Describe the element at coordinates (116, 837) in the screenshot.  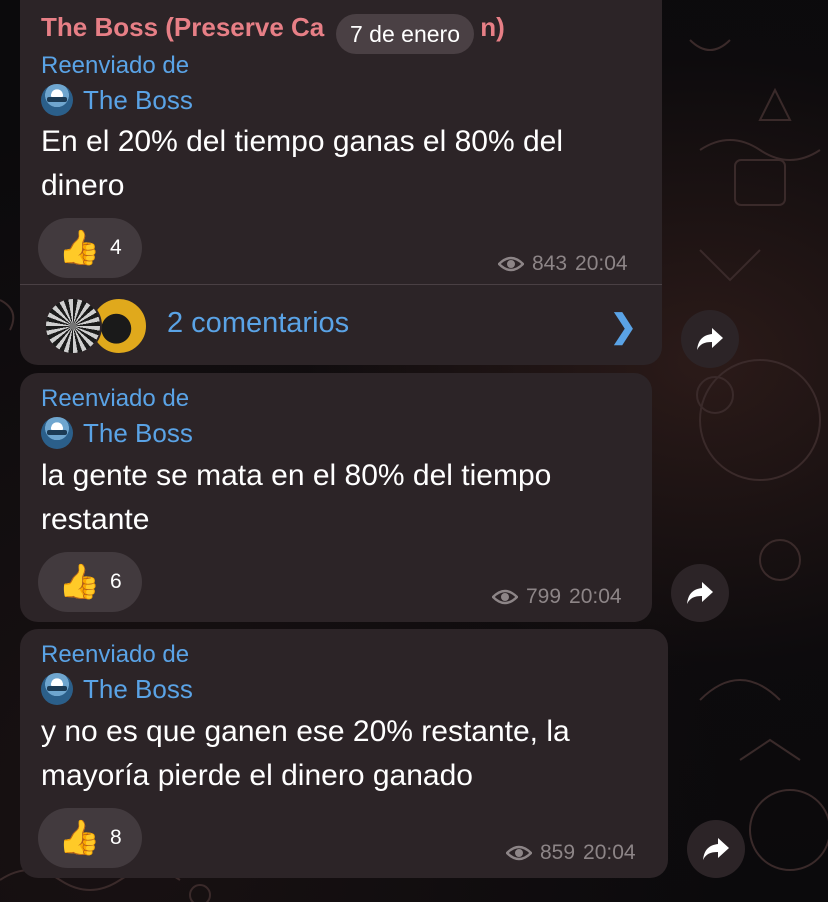
I see `reaction-count: 8` at that location.